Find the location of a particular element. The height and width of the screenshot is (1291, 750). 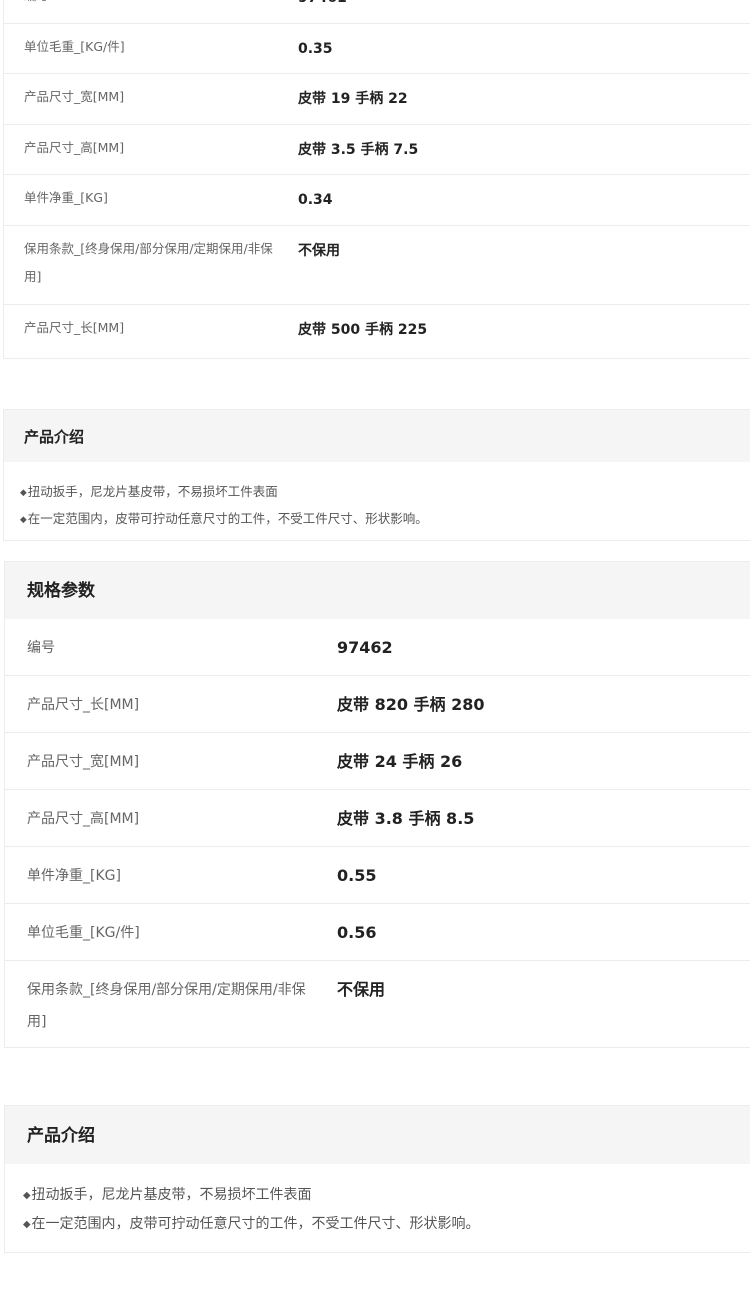

spec-row: 编号 97462 is located at coordinates (377, 647).